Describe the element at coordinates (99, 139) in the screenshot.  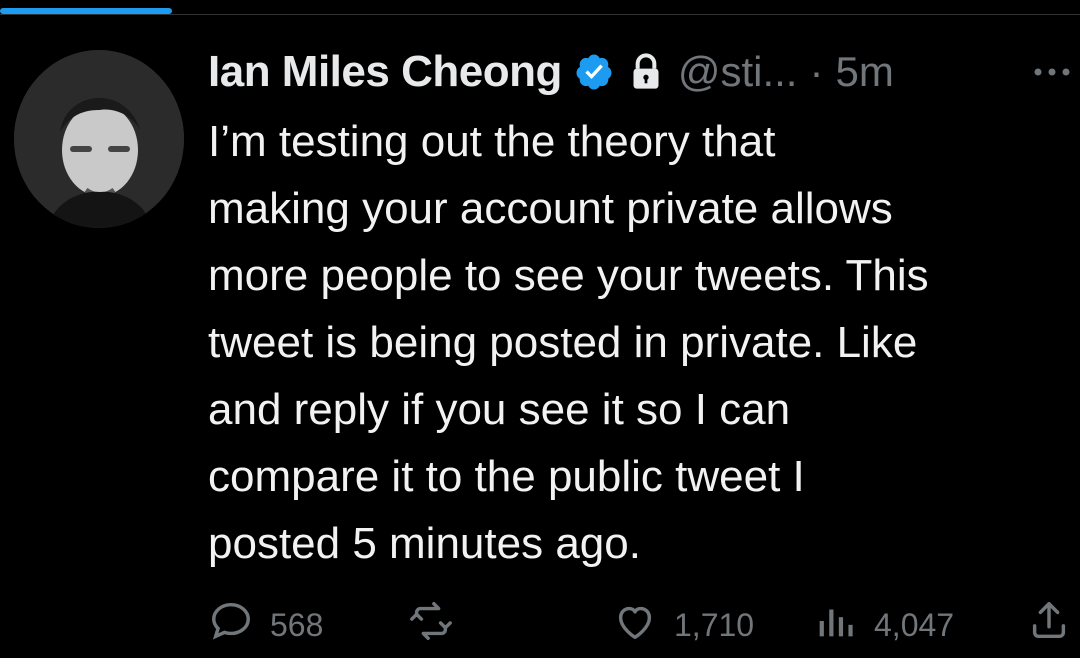
I see `avatar` at that location.